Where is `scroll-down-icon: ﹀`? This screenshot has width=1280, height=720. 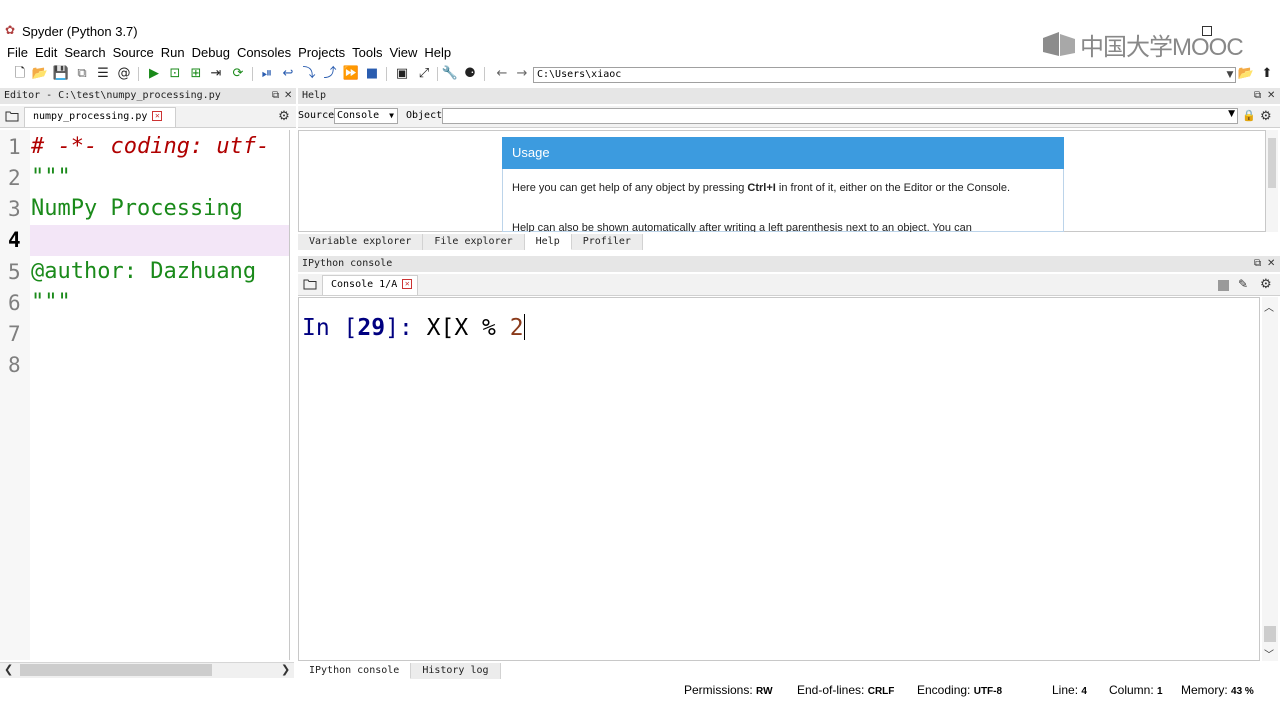 scroll-down-icon: ﹀ is located at coordinates (1269, 653).